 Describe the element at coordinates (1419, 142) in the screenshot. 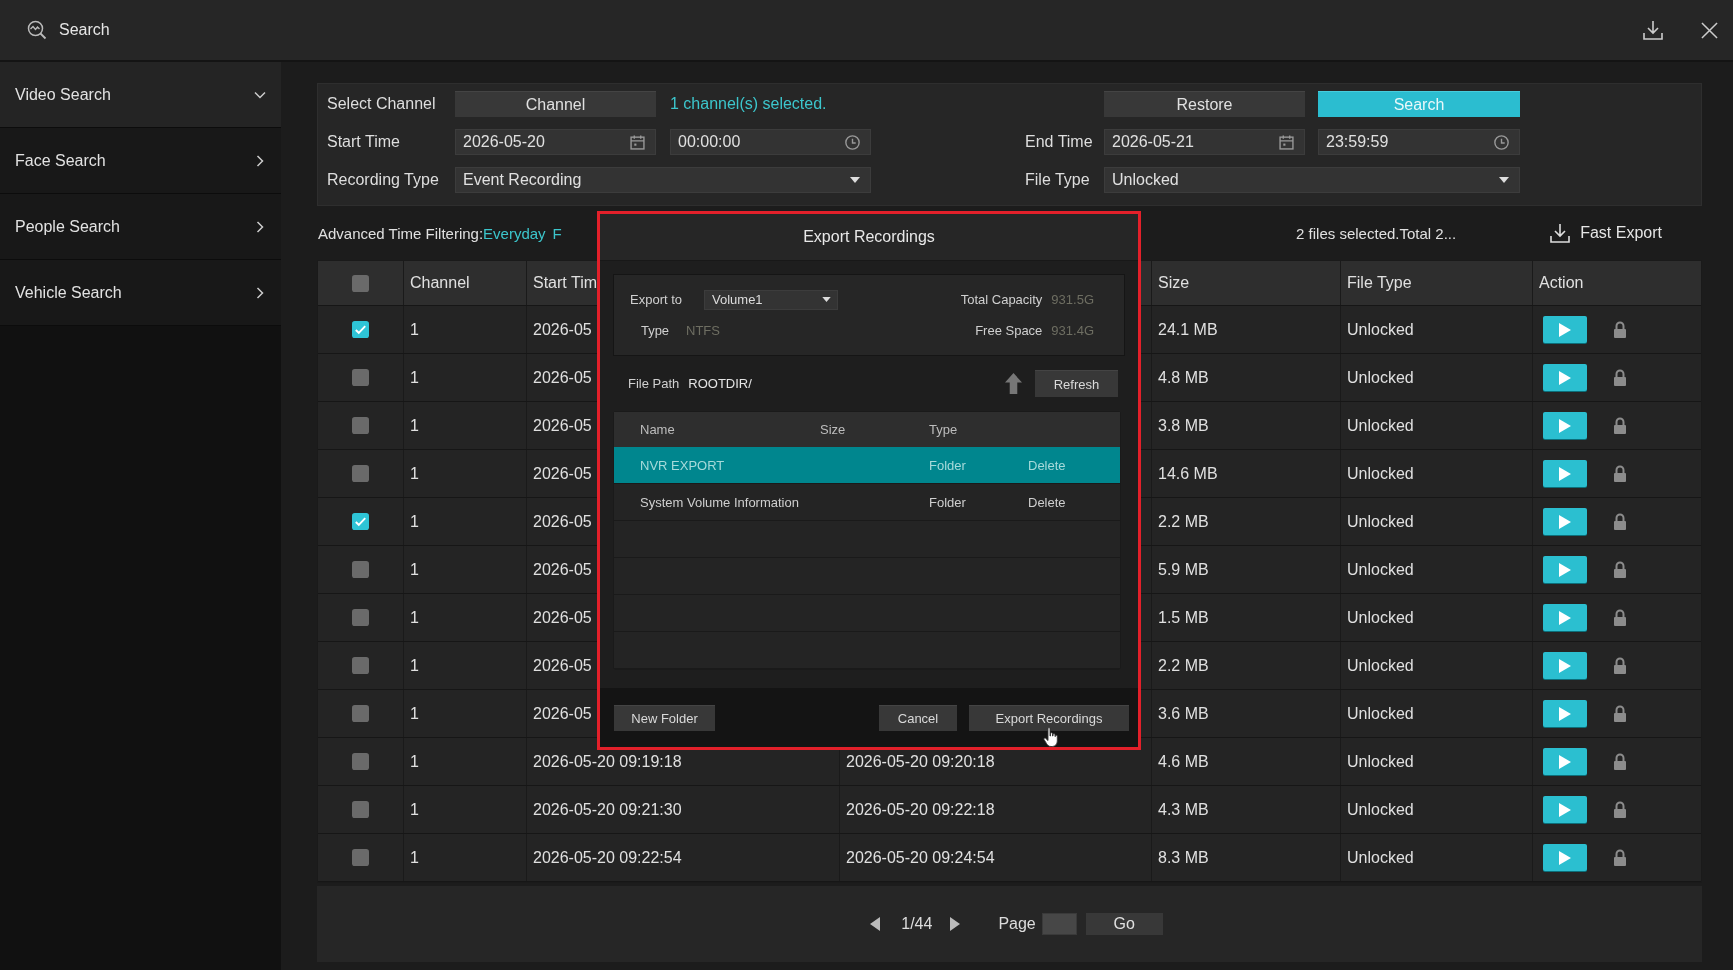

I see `time-field: 23:59:59` at that location.